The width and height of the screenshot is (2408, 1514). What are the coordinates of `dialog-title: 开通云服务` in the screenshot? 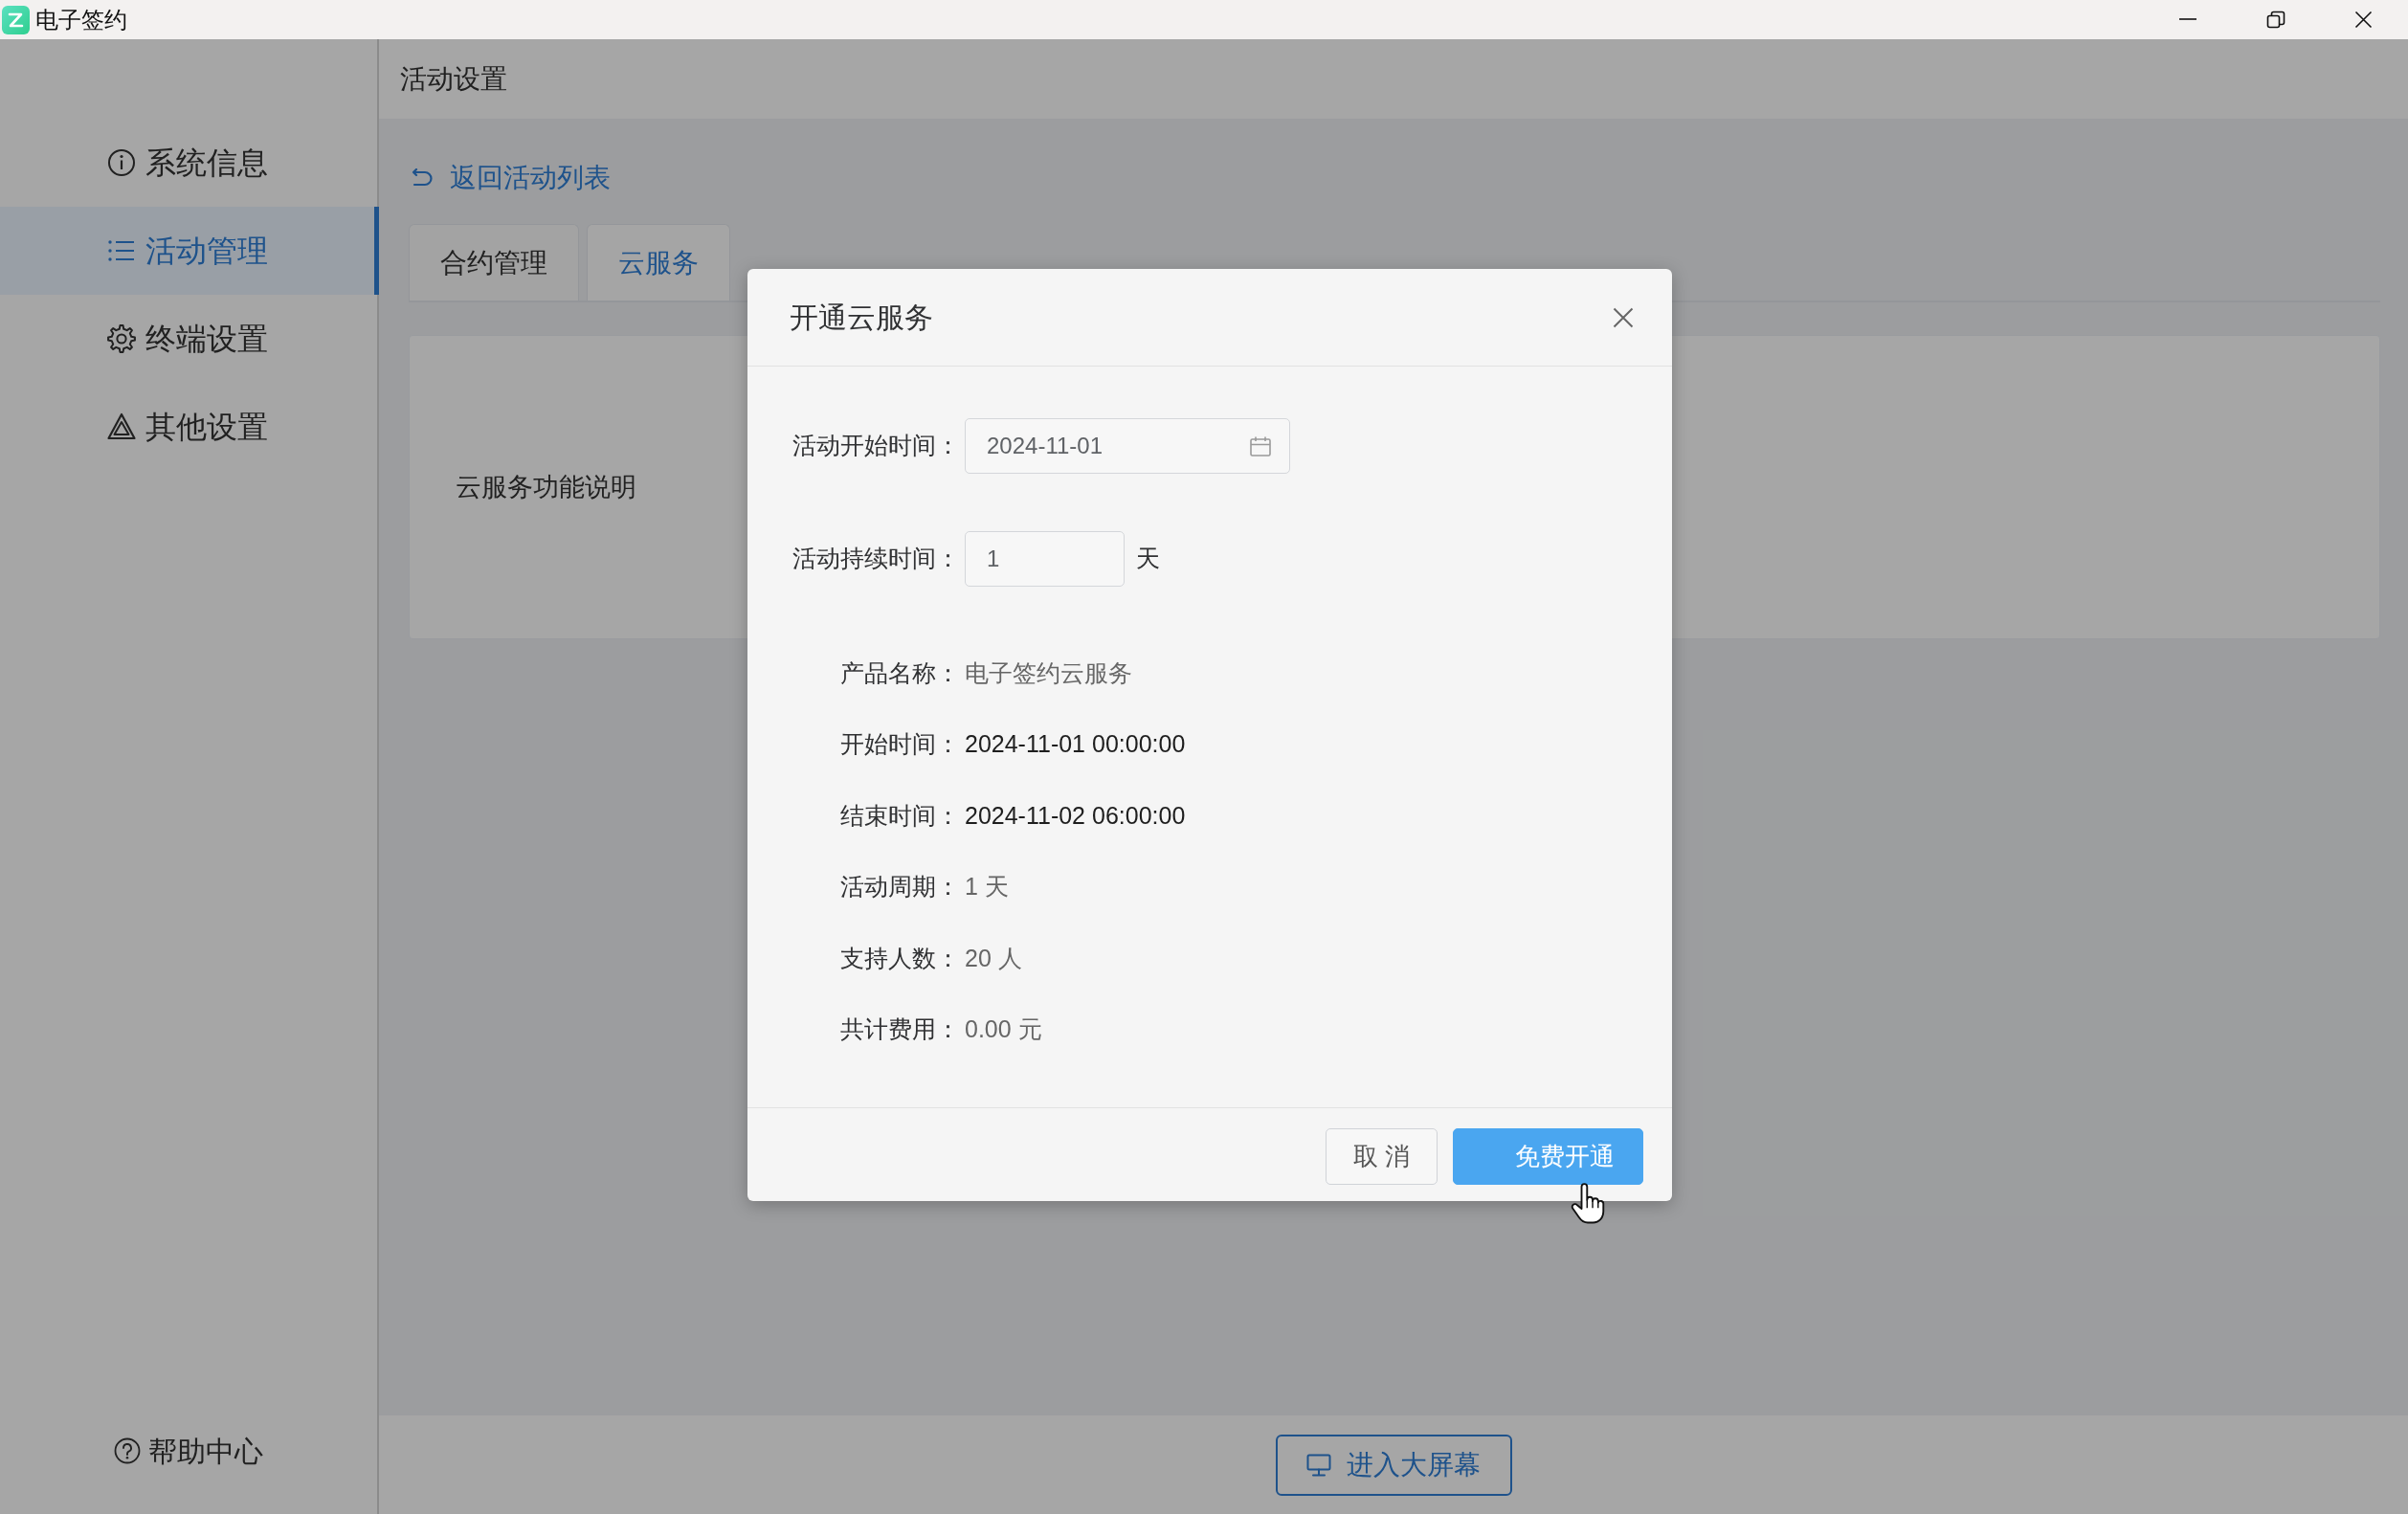 It's located at (861, 318).